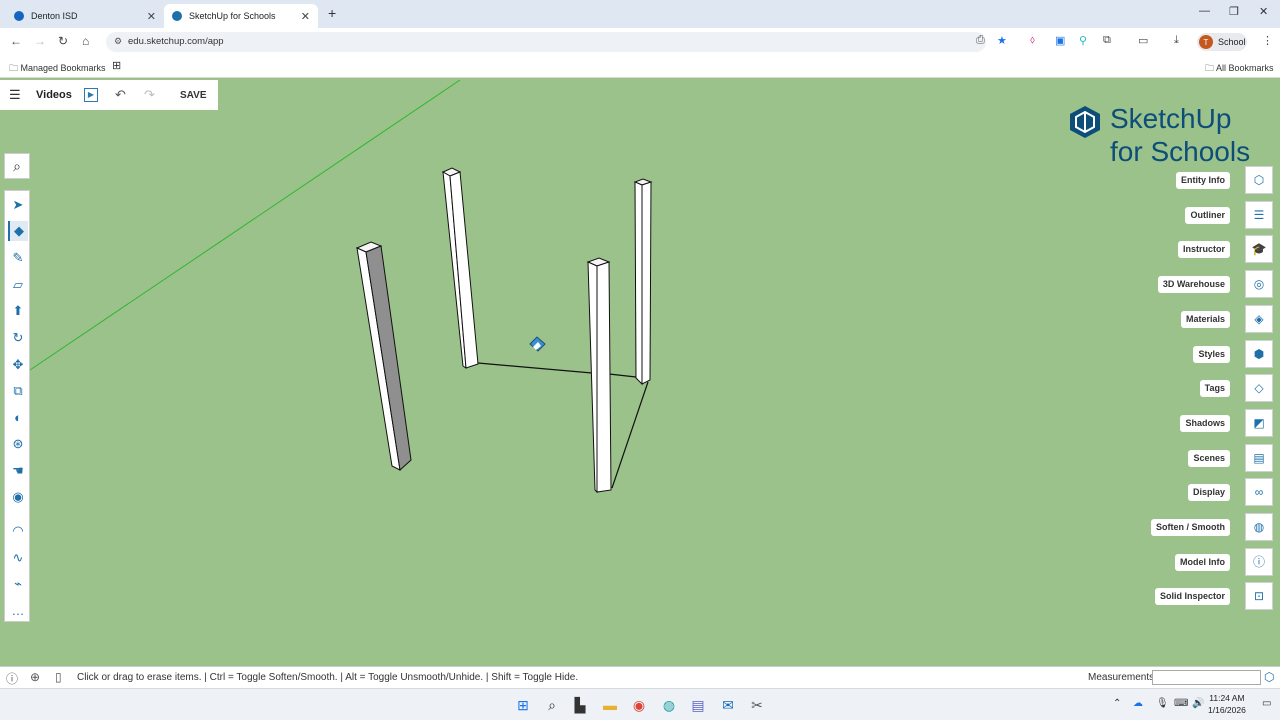  Describe the element at coordinates (118, 41) in the screenshot. I see `site-info-icon: ⚙` at that location.